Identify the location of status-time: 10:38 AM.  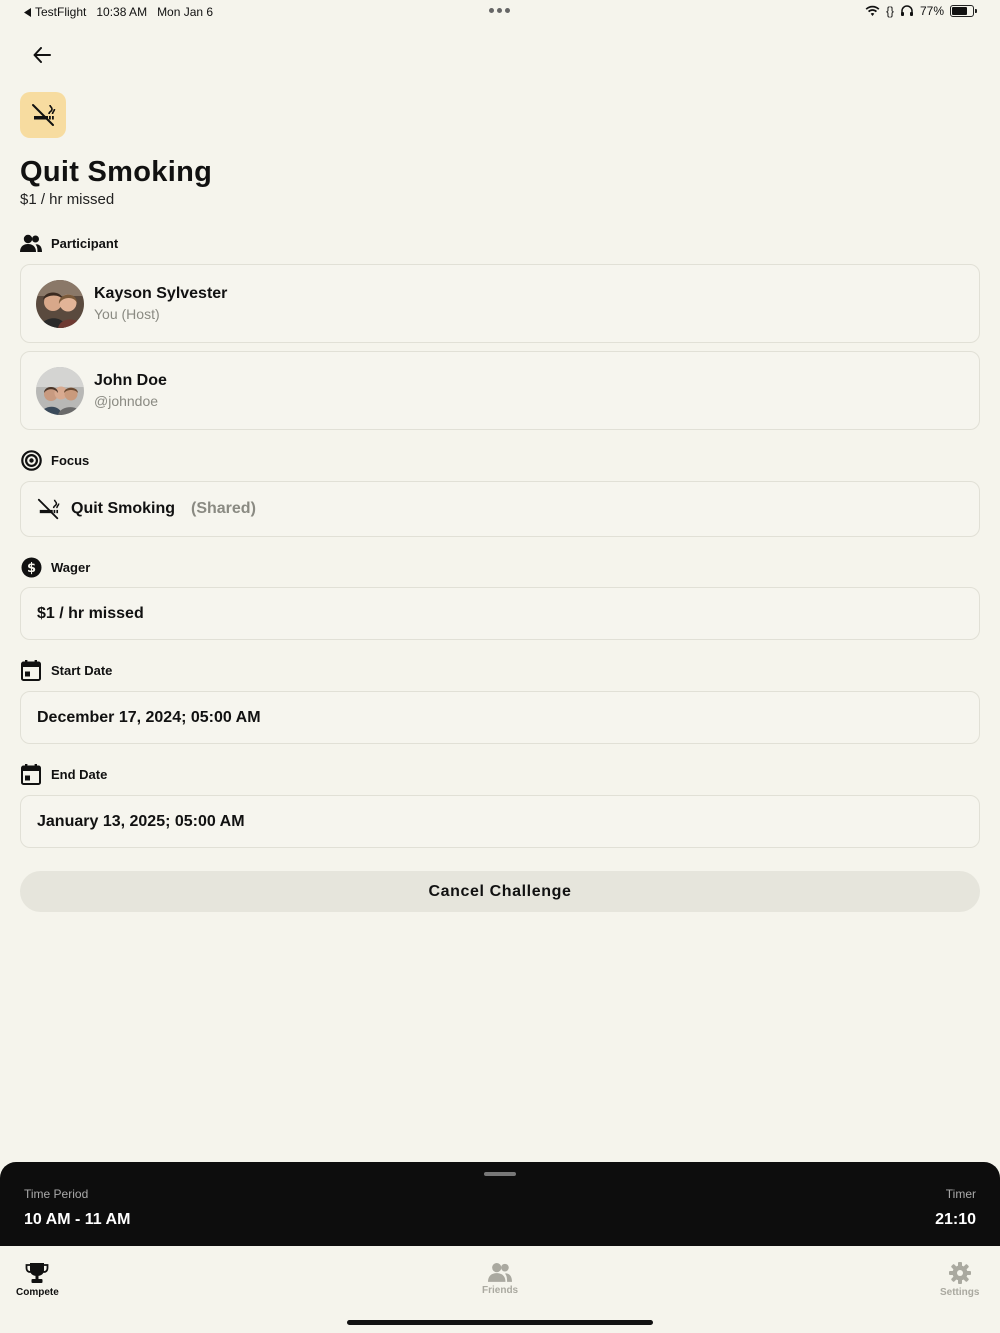
(122, 12).